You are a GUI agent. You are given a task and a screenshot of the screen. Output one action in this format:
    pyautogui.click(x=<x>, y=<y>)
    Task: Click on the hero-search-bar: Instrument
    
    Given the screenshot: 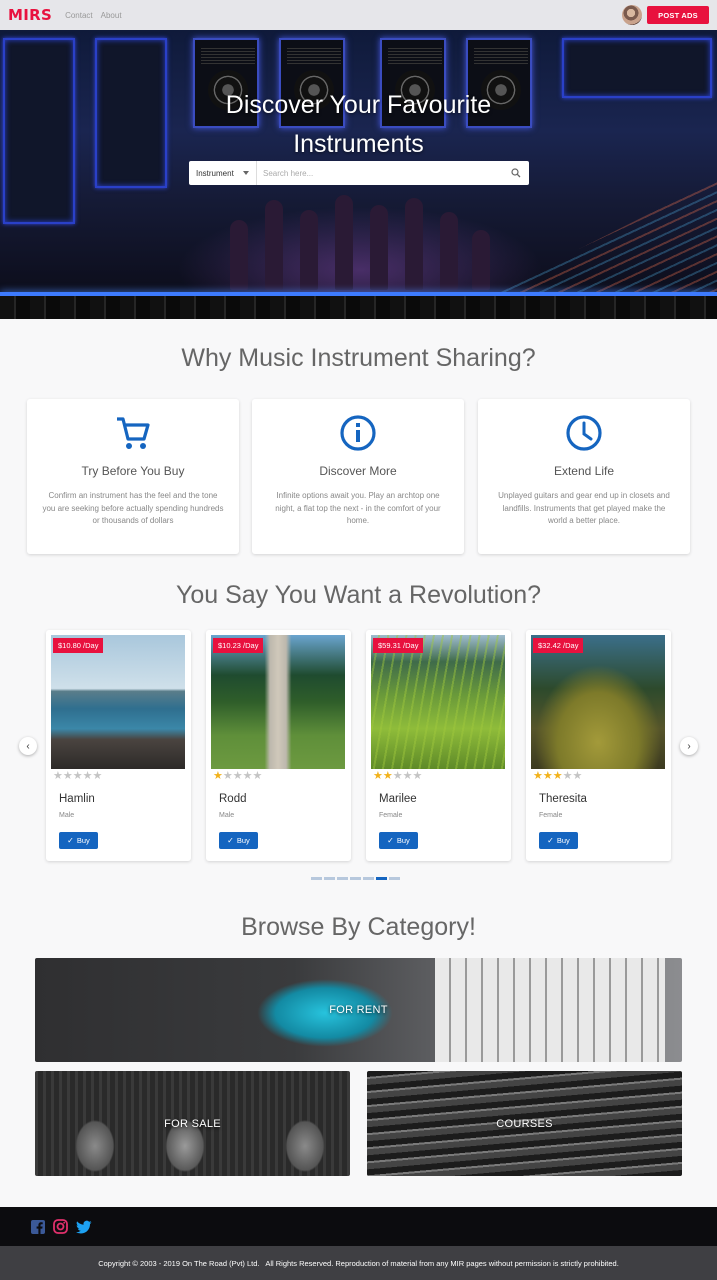 What is the action you would take?
    pyautogui.click(x=359, y=173)
    